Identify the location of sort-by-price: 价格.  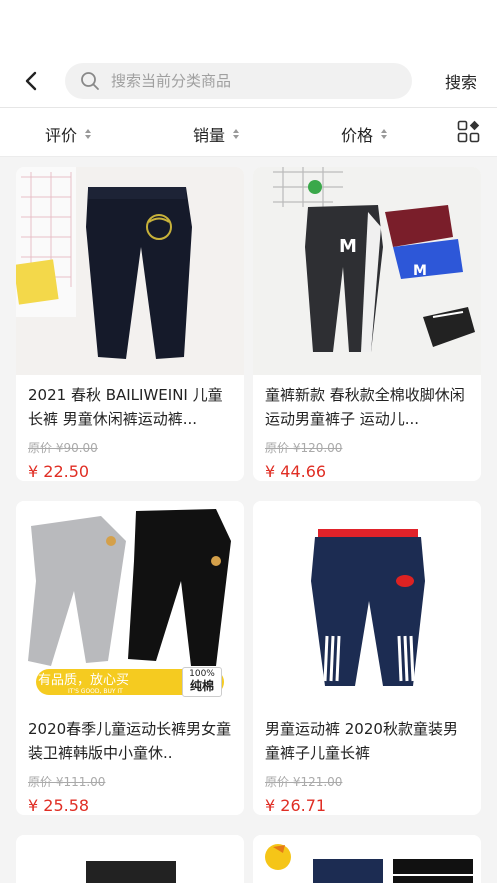
(364, 134).